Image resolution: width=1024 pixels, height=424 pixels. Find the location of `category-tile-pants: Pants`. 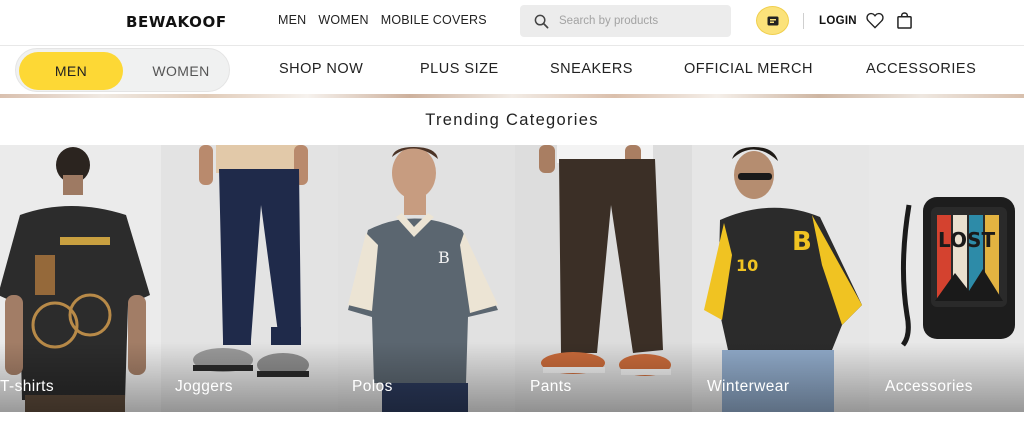

category-tile-pants: Pants is located at coordinates (603, 278).